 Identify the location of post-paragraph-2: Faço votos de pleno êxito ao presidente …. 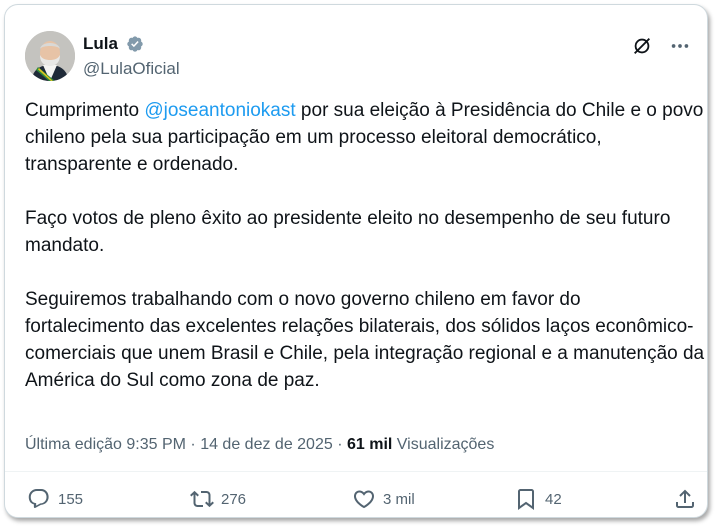
(348, 232).